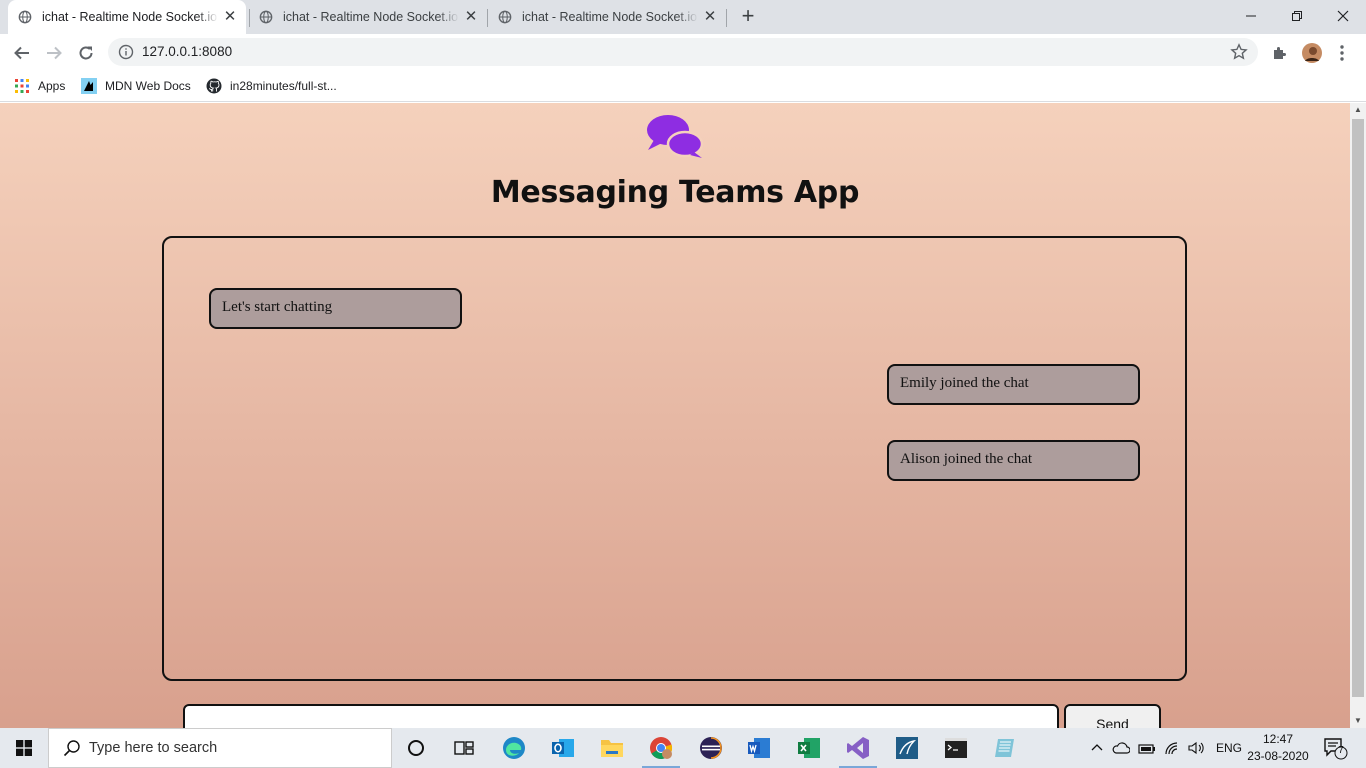 Image resolution: width=1366 pixels, height=768 pixels. What do you see at coordinates (1358, 721) in the screenshot?
I see `scroll-down-icon: ▼` at bounding box center [1358, 721].